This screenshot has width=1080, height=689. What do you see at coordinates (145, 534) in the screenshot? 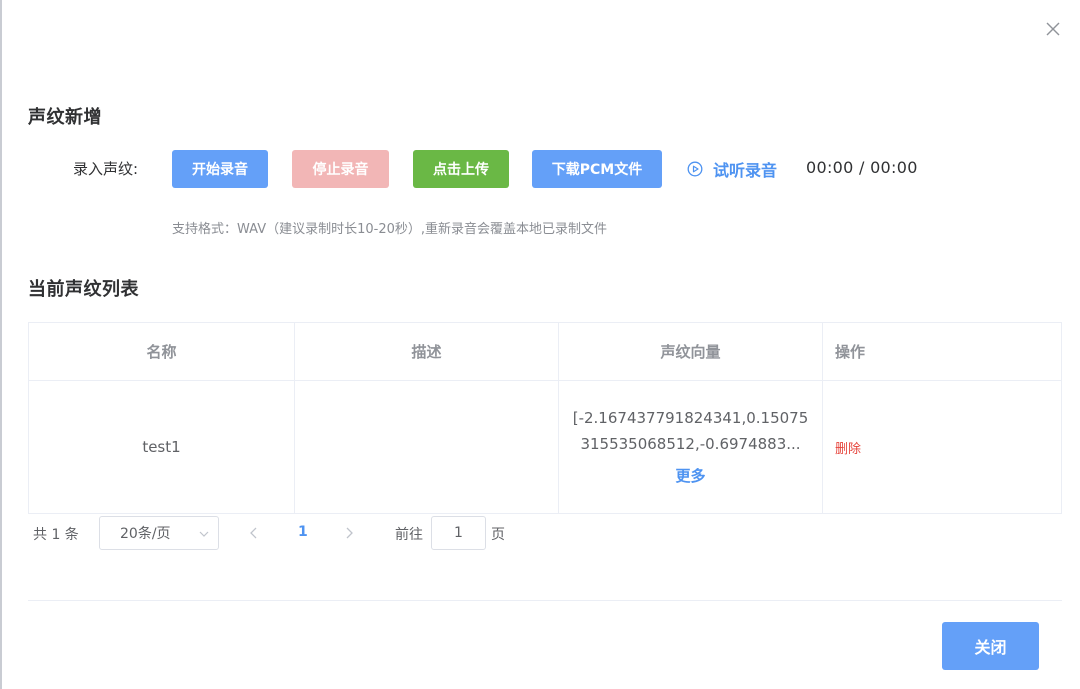
I see `page-size-value: 20条/页` at bounding box center [145, 534].